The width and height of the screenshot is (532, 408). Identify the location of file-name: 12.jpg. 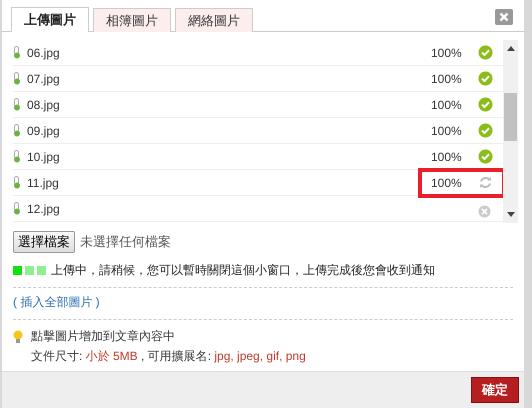
(43, 209).